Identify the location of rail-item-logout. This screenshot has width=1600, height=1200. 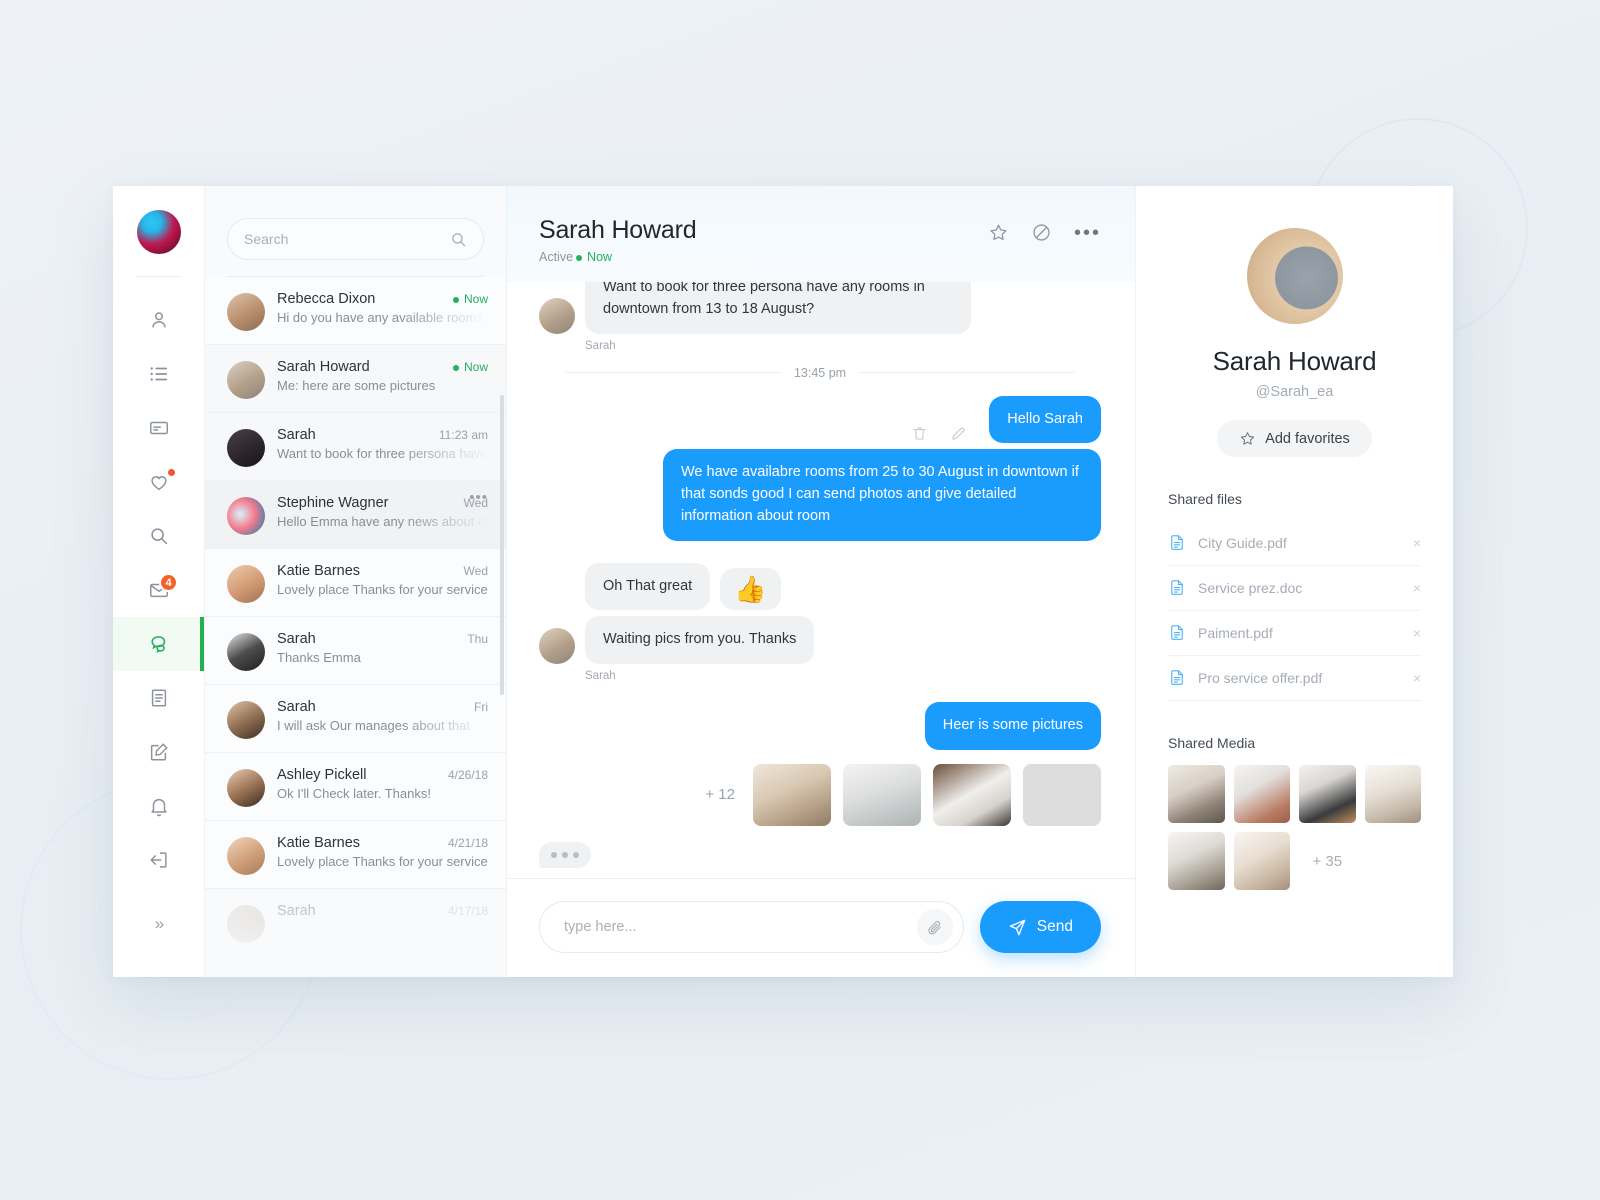
(158, 860).